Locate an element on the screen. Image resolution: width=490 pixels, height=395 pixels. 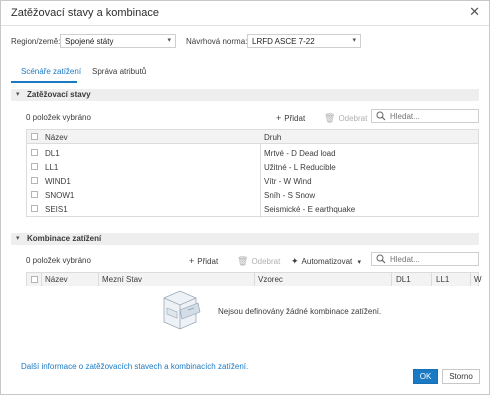
row-name: WIND1 is located at coordinates (58, 181).